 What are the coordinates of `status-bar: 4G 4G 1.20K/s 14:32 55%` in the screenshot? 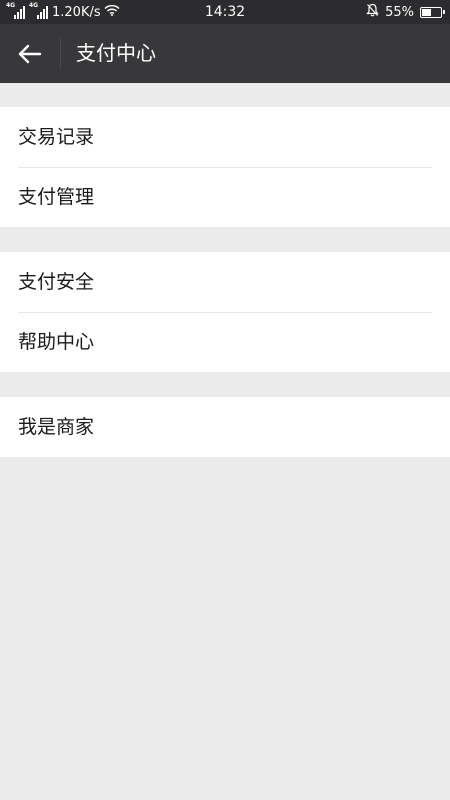 It's located at (225, 12).